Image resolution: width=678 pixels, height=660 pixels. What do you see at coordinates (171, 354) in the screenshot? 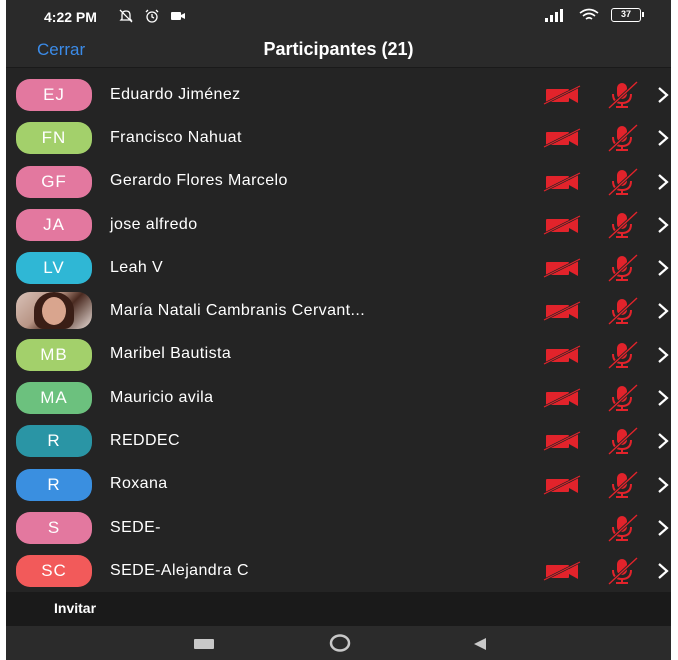
I see `participant-name: Maribel Bautista` at bounding box center [171, 354].